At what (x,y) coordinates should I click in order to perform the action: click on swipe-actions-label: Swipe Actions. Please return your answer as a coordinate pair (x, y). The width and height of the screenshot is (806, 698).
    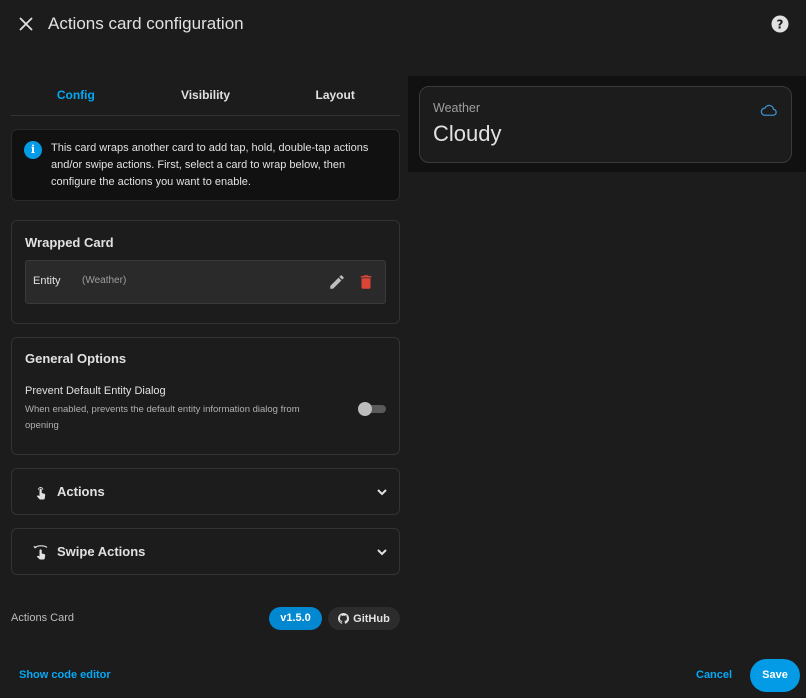
    Looking at the image, I should click on (101, 551).